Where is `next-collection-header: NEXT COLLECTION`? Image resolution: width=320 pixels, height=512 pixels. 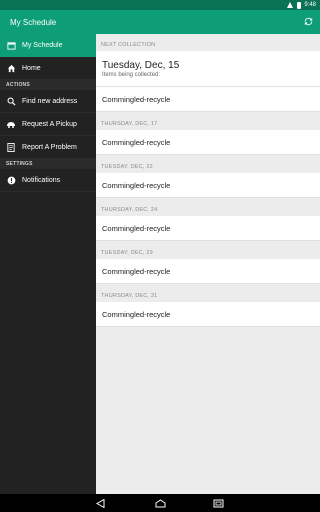
next-collection-header: NEXT COLLECTION is located at coordinates (128, 45).